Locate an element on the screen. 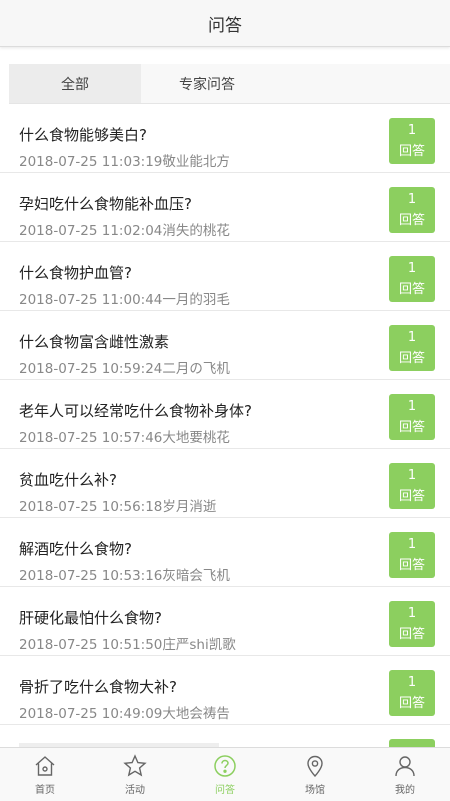 This screenshot has width=450, height=801. filter-tabs: 全部 专家问答 is located at coordinates (229, 84).